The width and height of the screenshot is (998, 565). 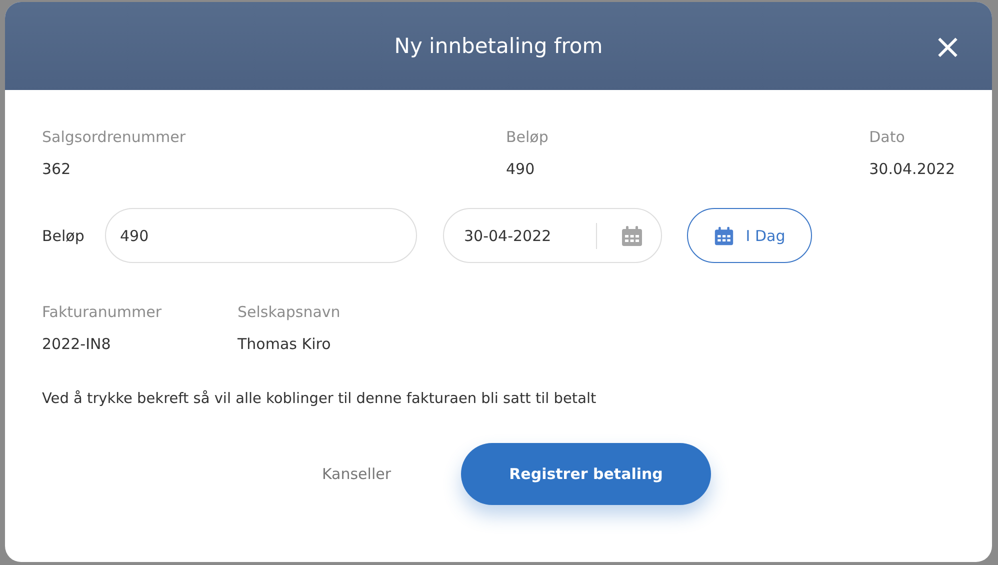 I want to click on register-payment-button: Registrer betaling, so click(x=586, y=474).